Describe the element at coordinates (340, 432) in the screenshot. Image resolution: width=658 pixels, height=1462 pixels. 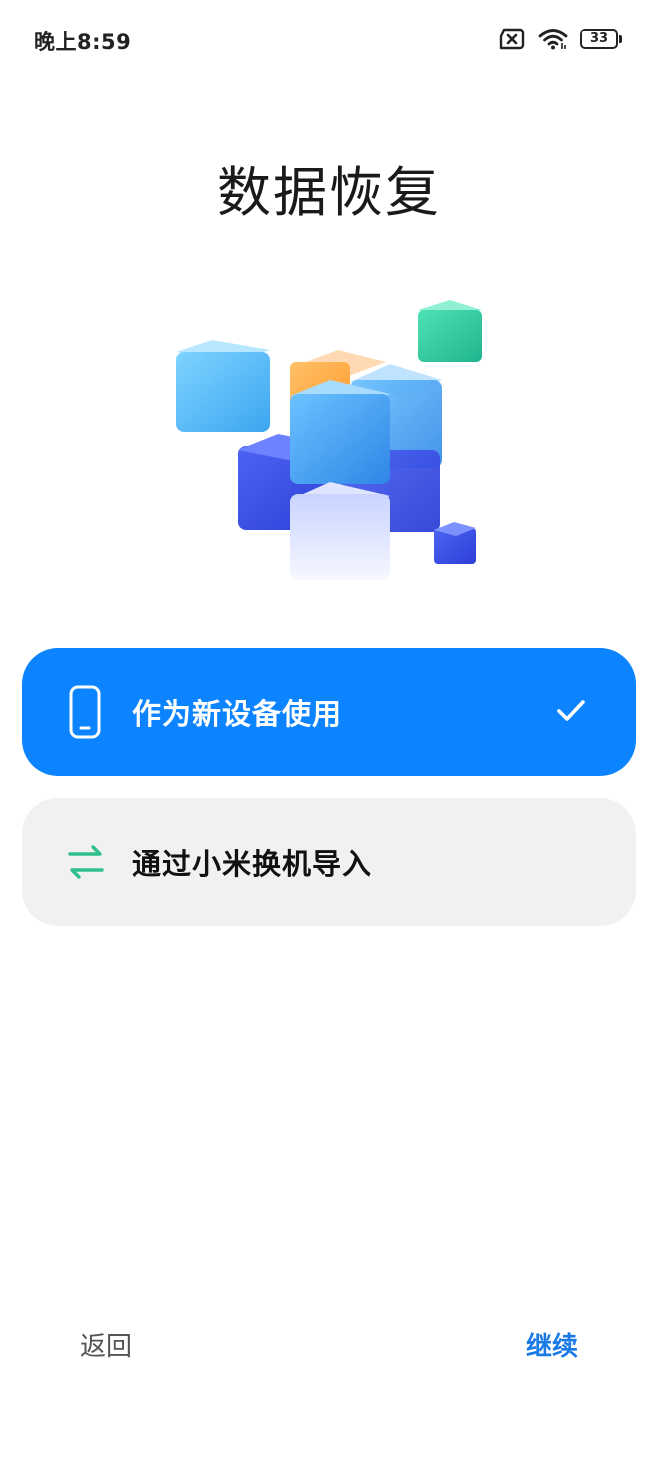
I see `front-blue-cube` at that location.